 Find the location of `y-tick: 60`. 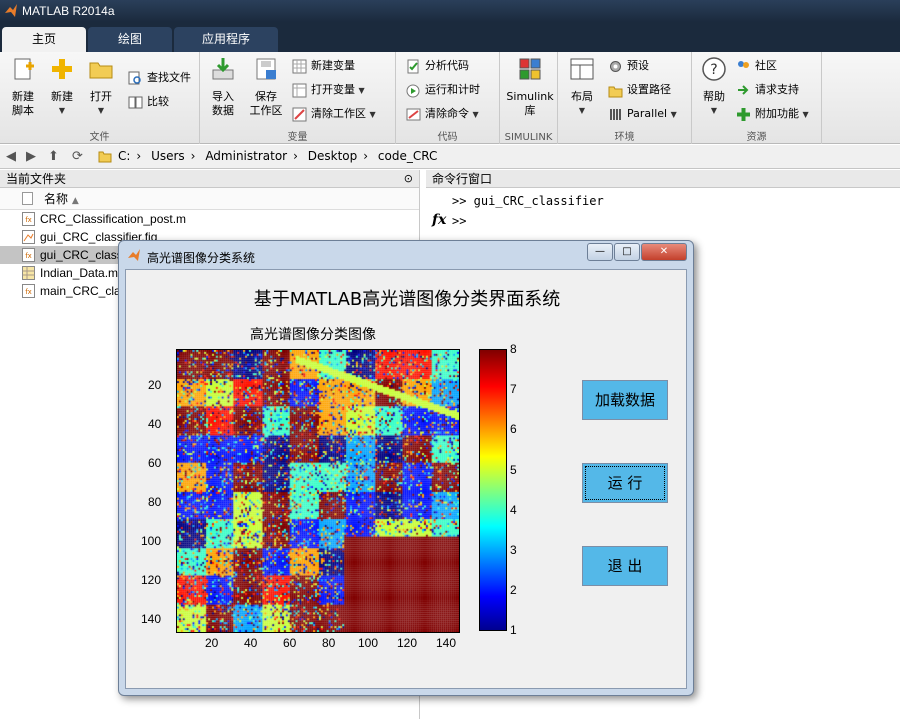

y-tick: 60 is located at coordinates (155, 463).